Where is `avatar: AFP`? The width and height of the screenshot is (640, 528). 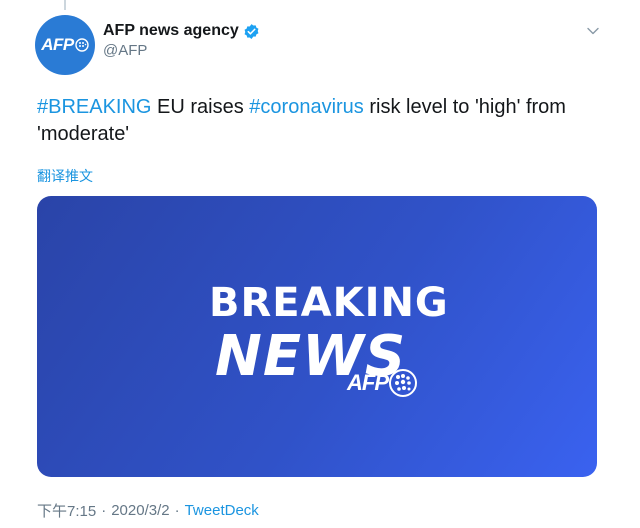 avatar: AFP is located at coordinates (65, 45).